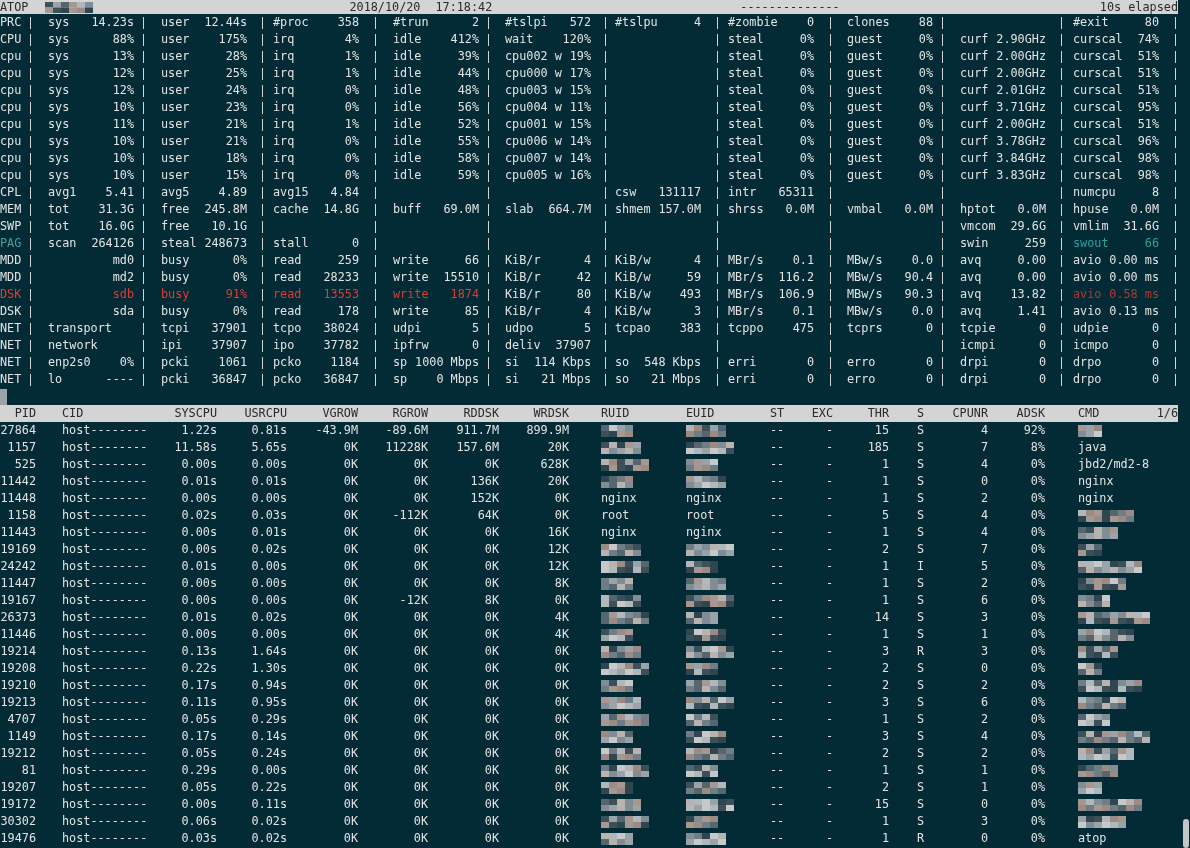 Image resolution: width=1190 pixels, height=848 pixels. I want to click on table-cell: 2, so click(984, 753).